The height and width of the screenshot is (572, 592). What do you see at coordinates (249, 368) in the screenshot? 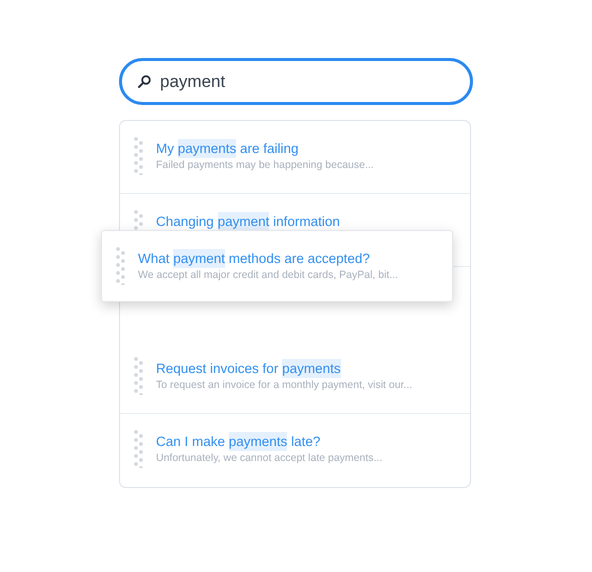
I see `result-title: Request invoices for payments` at bounding box center [249, 368].